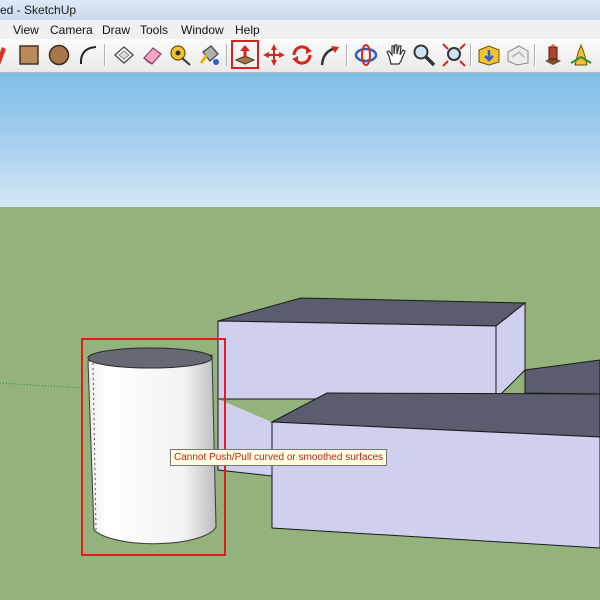  I want to click on upper-block-front, so click(357, 360).